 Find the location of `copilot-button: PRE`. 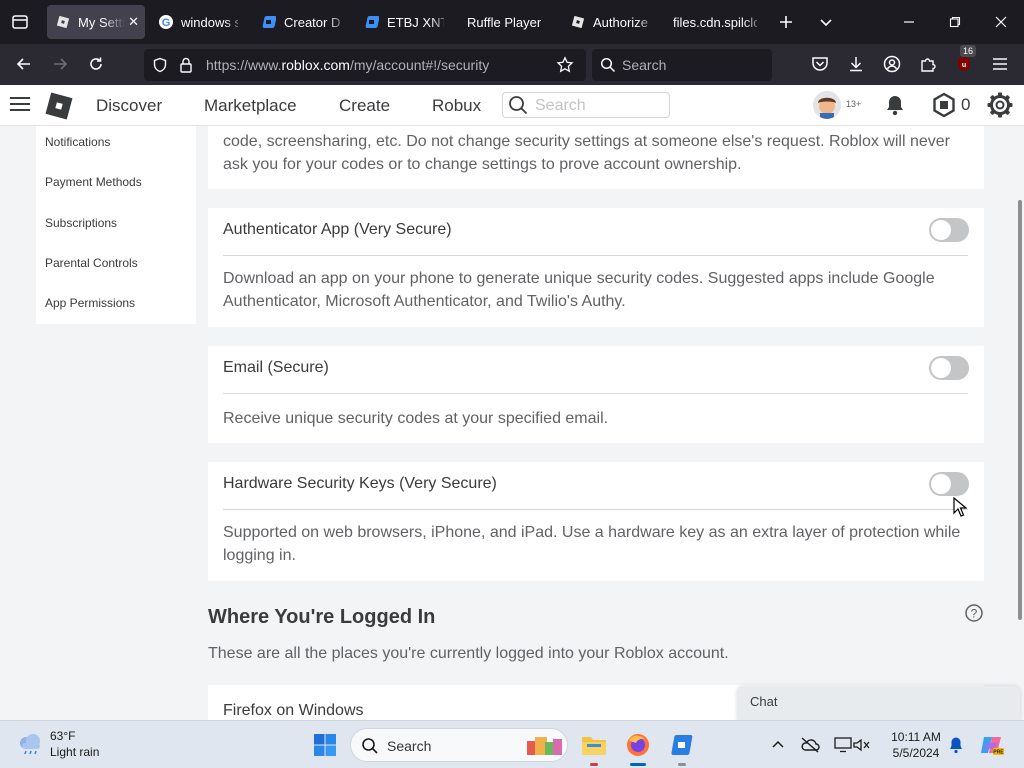

copilot-button: PRE is located at coordinates (992, 745).